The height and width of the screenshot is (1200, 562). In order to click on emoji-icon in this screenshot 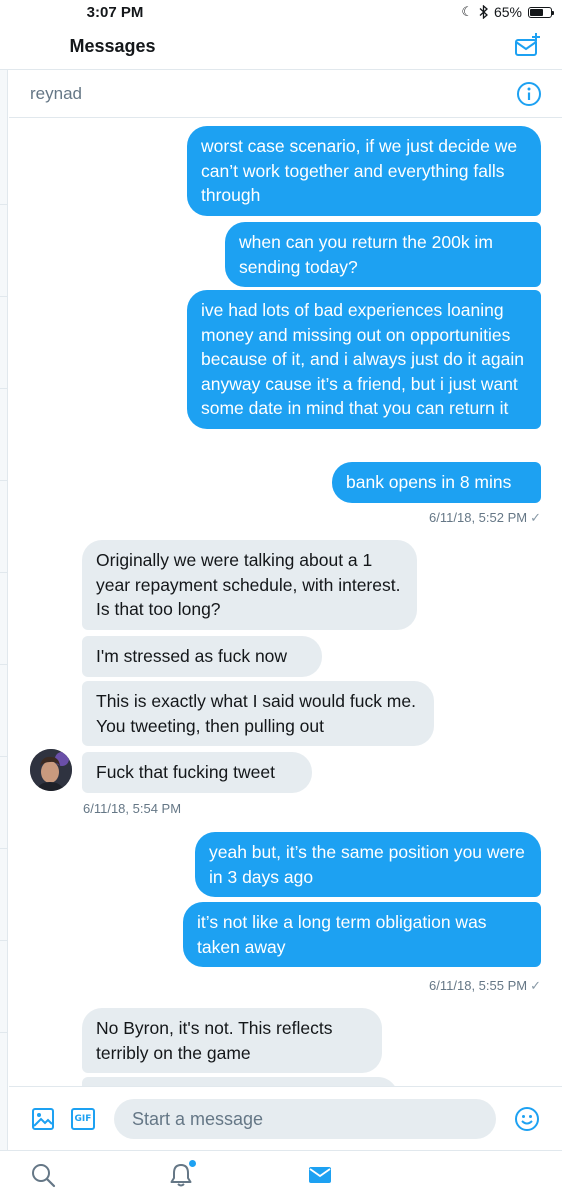, I will do `click(527, 1119)`.